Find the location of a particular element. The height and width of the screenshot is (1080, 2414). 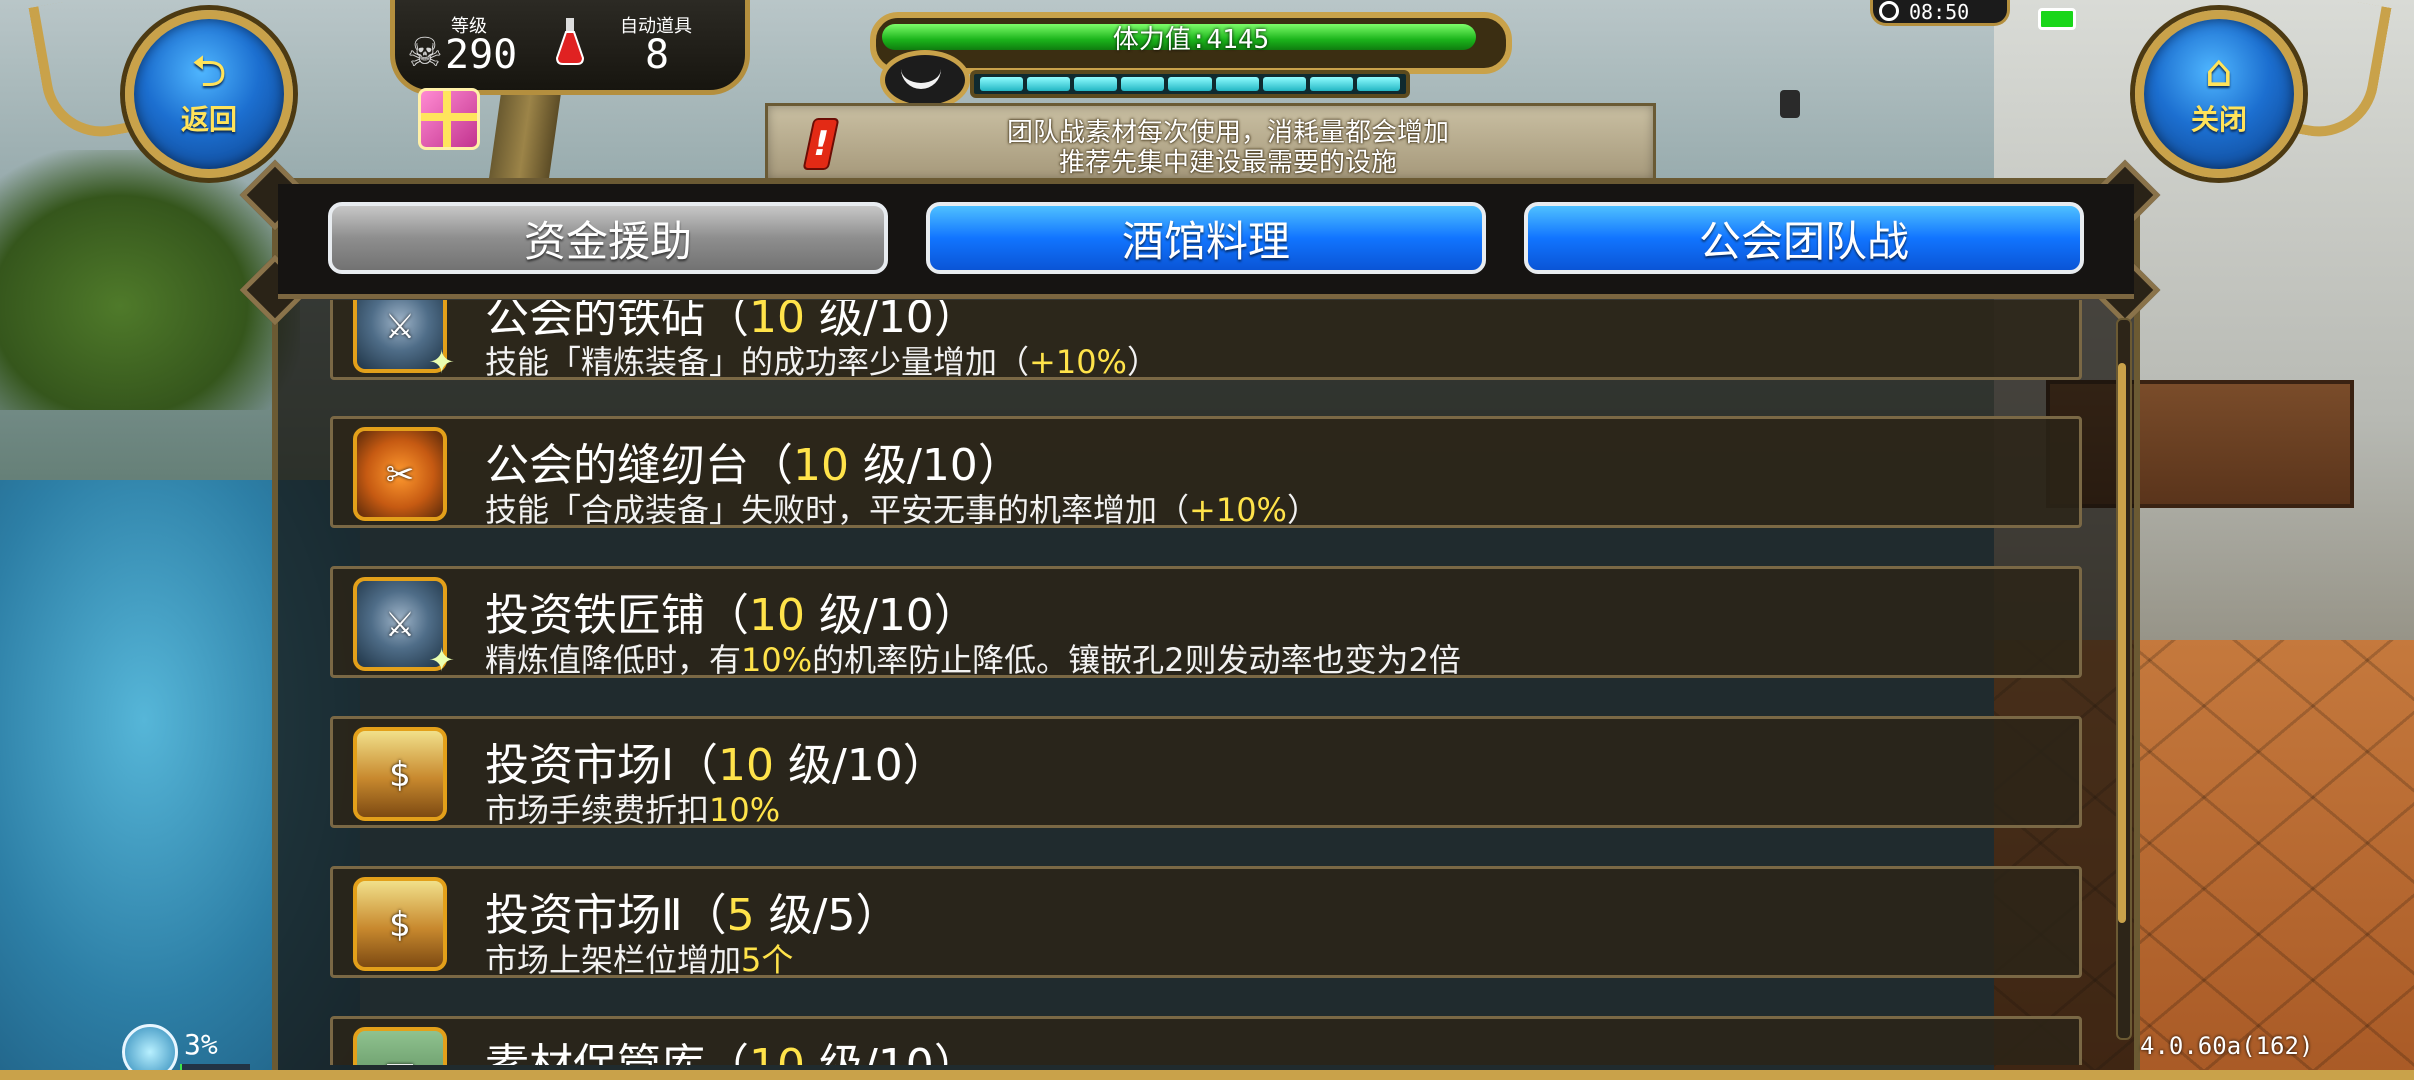

clock-time: 08:50 is located at coordinates (1939, 12).